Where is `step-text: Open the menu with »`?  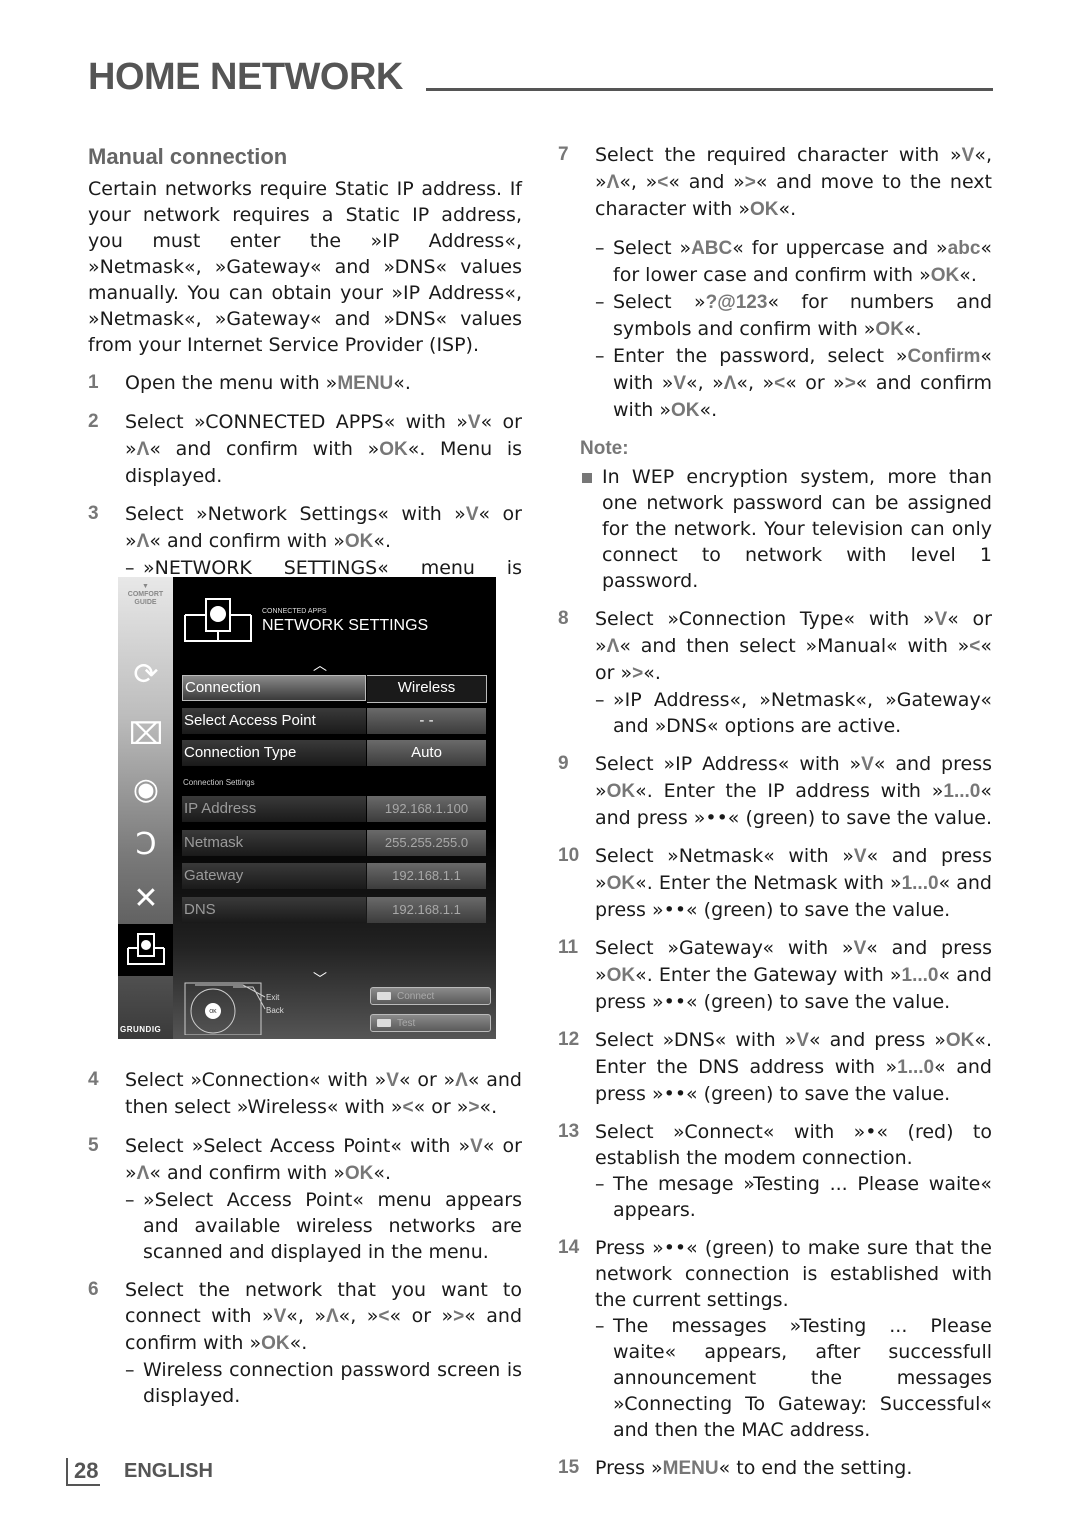
step-text: Open the menu with » is located at coordinates (231, 383).